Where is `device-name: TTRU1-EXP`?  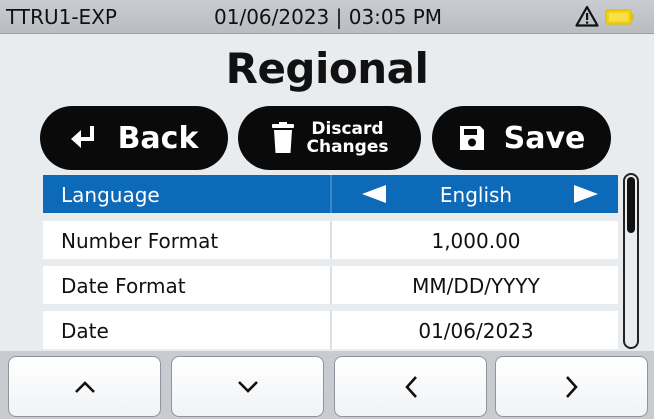
device-name: TTRU1-EXP is located at coordinates (61, 17).